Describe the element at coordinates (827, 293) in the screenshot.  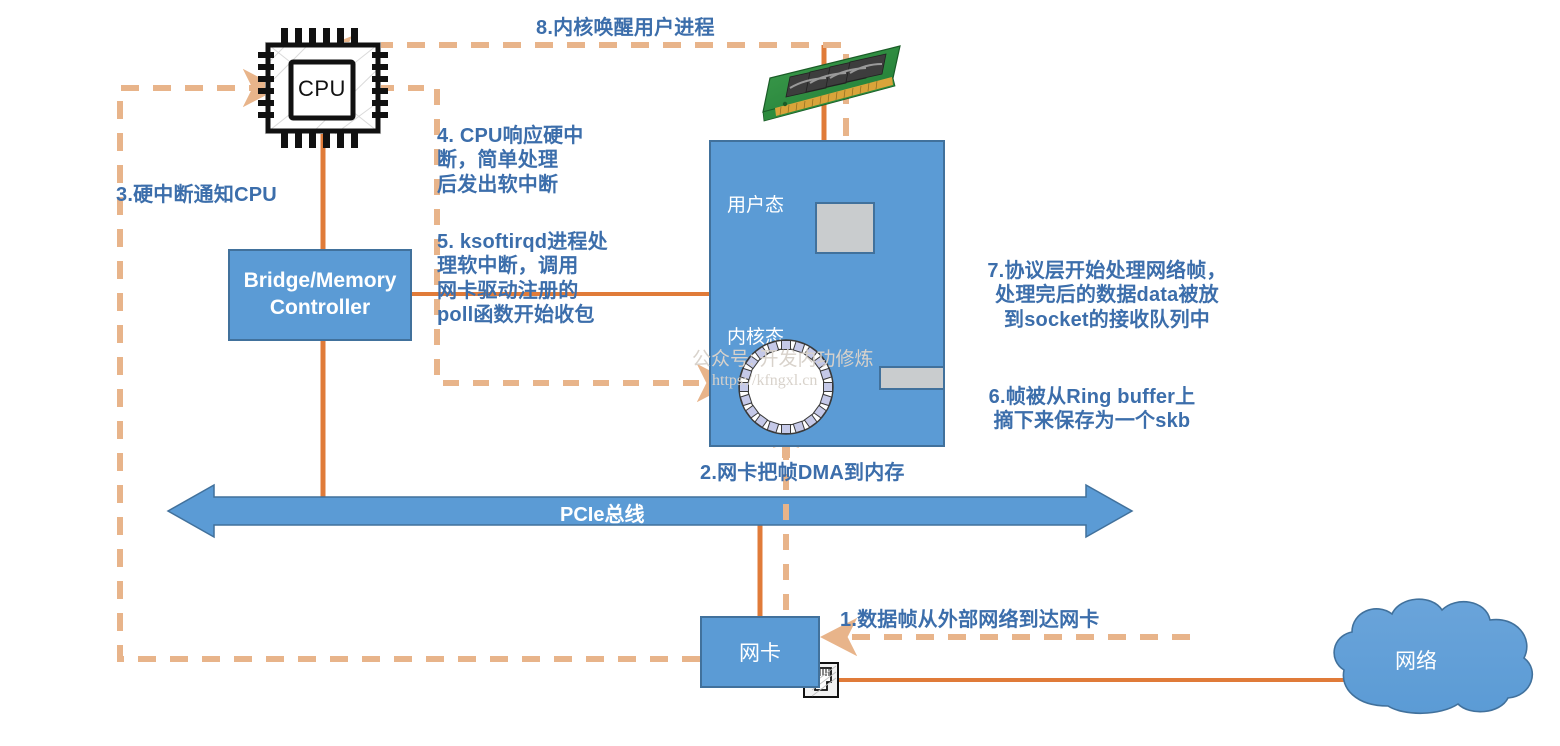
I see `memory-address-space-box: 用户态 内核态` at that location.